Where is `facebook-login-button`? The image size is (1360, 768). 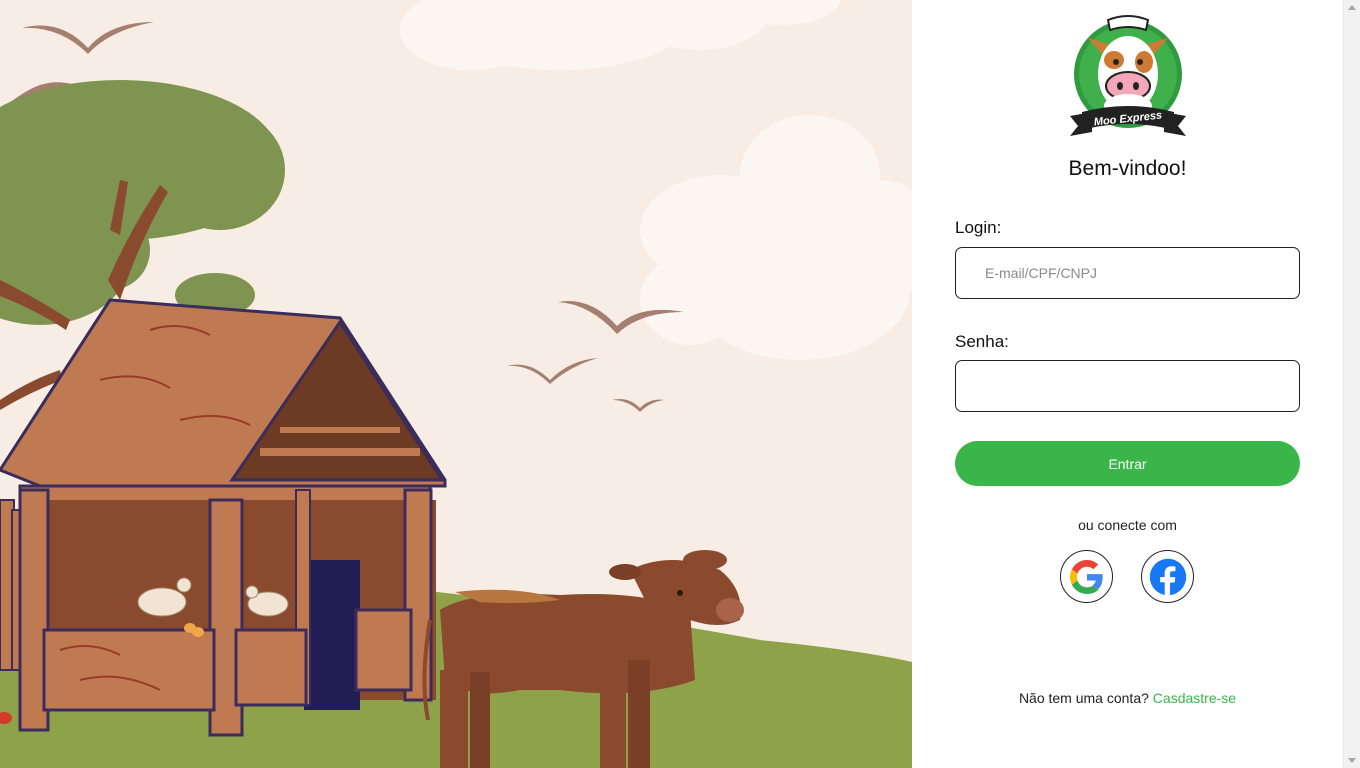 facebook-login-button is located at coordinates (1167, 576).